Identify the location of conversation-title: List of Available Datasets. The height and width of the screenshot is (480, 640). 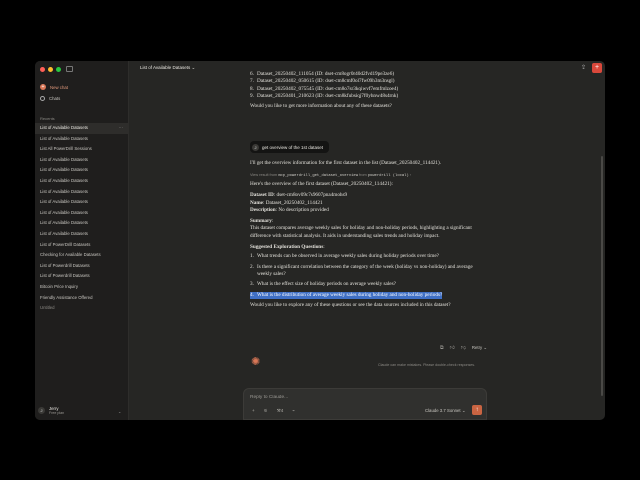
(165, 67).